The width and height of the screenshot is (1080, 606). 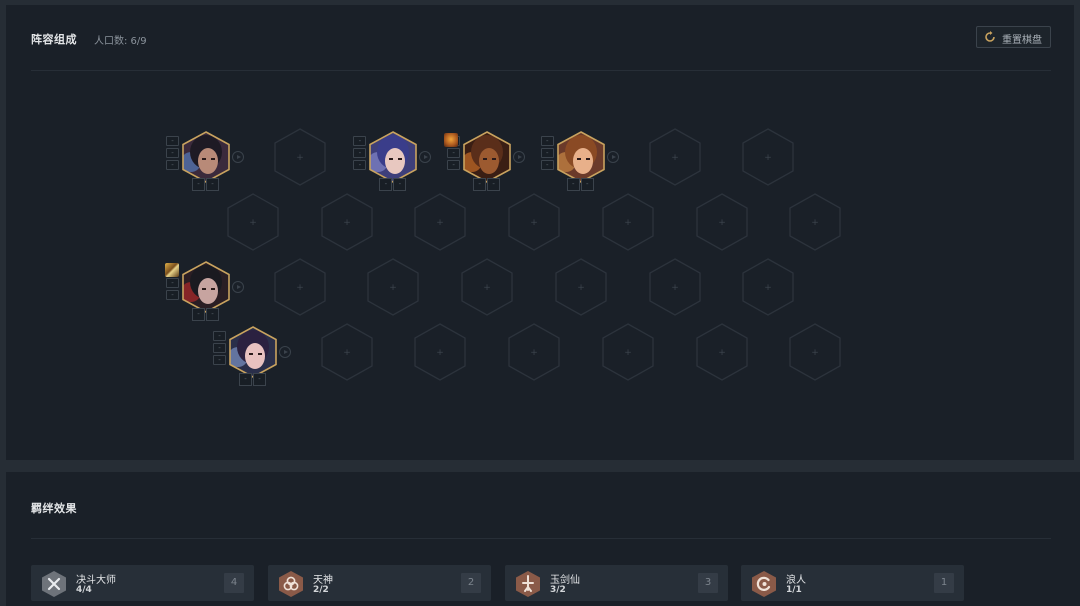 What do you see at coordinates (234, 583) in the screenshot?
I see `trait-badge: 4` at bounding box center [234, 583].